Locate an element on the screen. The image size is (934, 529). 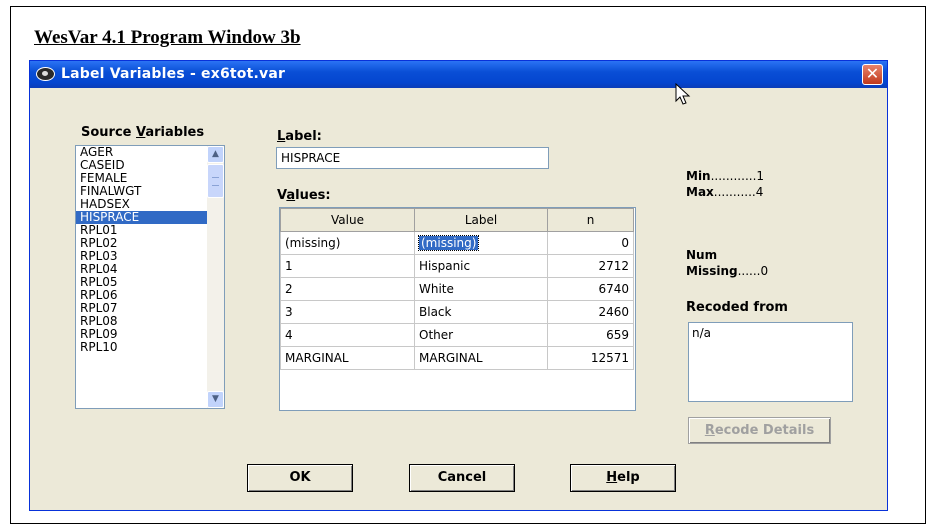
cell-label: Other is located at coordinates (481, 335).